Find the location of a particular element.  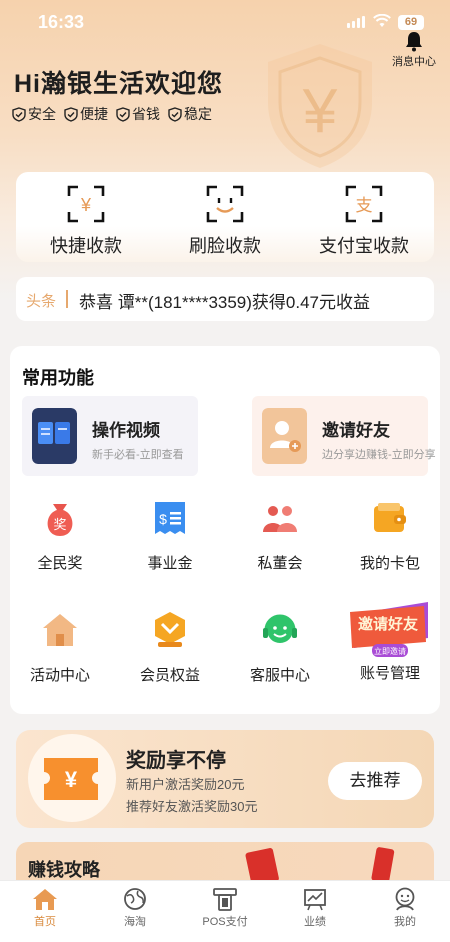

user-icon is located at coordinates (405, 899).